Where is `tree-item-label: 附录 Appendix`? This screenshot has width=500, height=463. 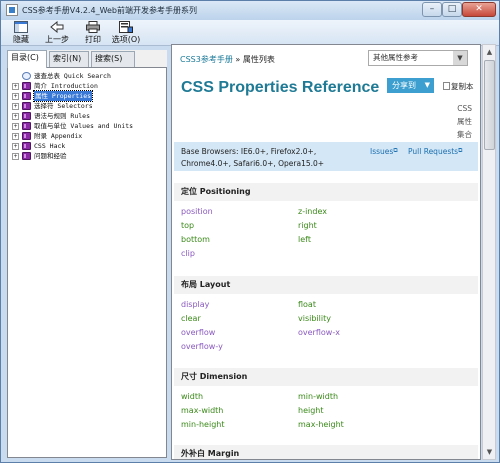
tree-item-label: 附录 Appendix is located at coordinates (58, 136).